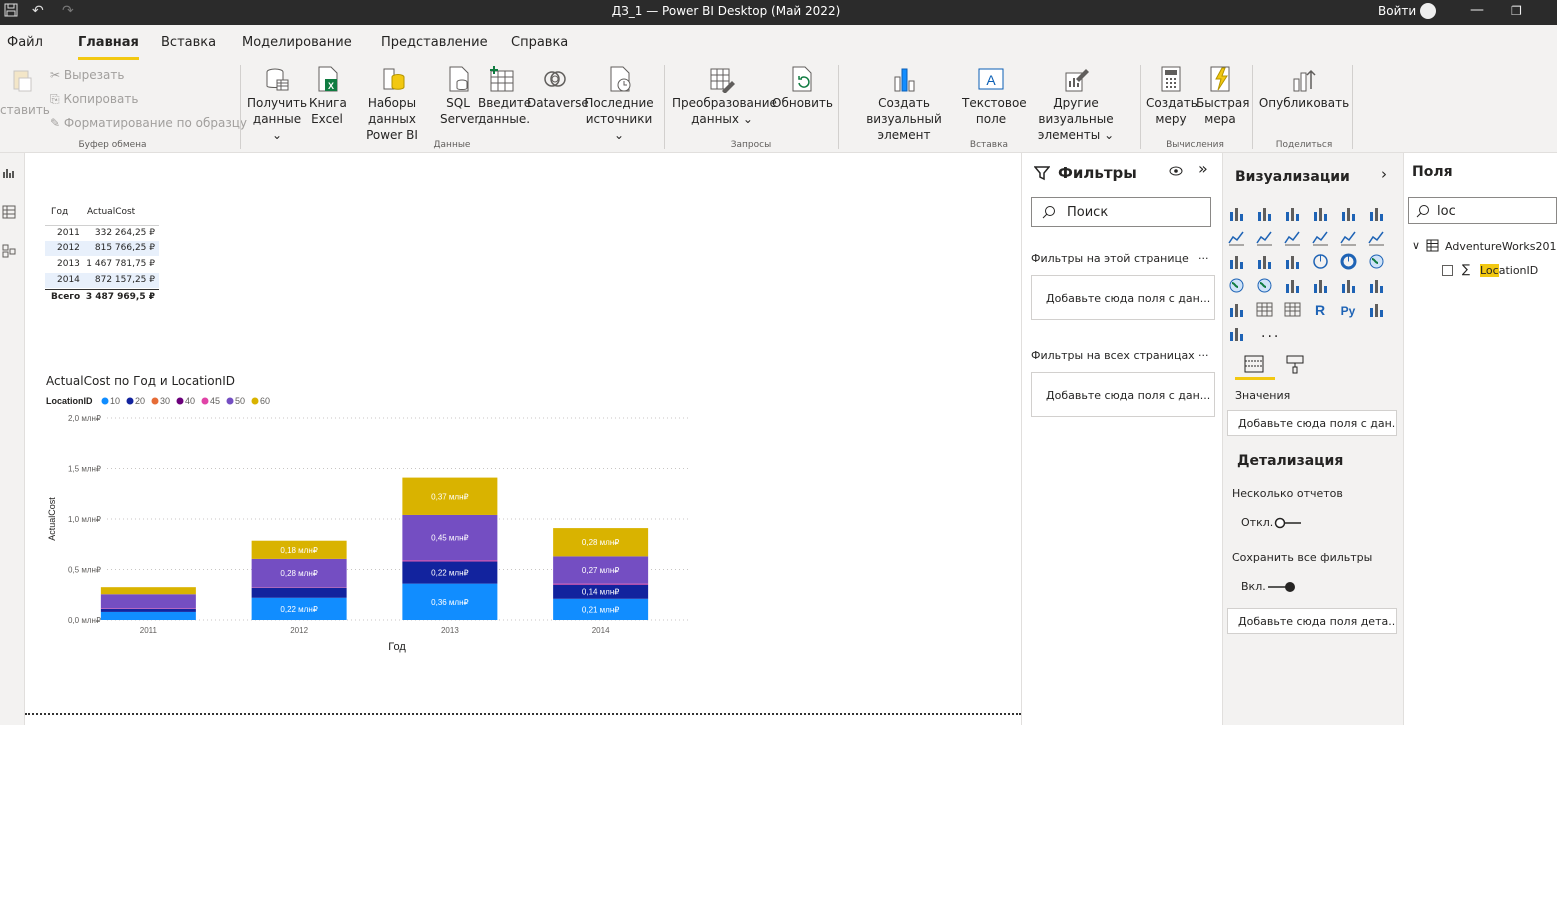  I want to click on powerbi-datasets-button: Наборы данных Power BI, so click(392, 102).